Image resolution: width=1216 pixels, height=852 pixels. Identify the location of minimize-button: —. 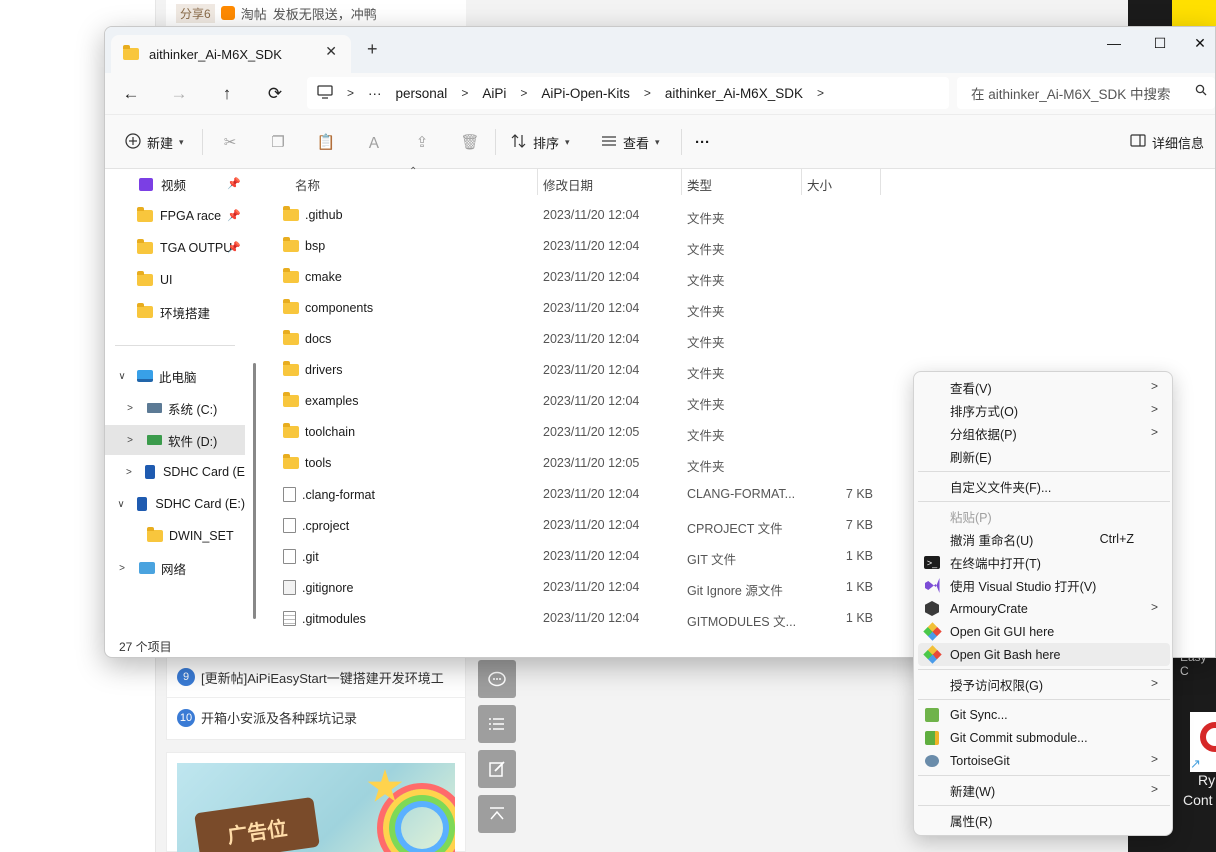
(1114, 43).